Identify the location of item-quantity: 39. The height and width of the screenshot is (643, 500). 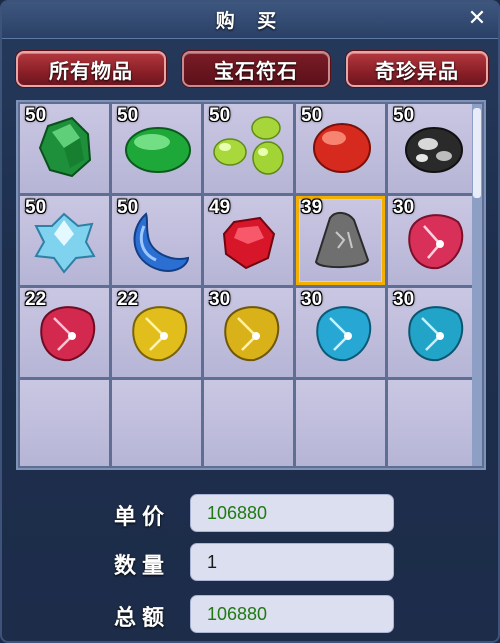
(312, 207).